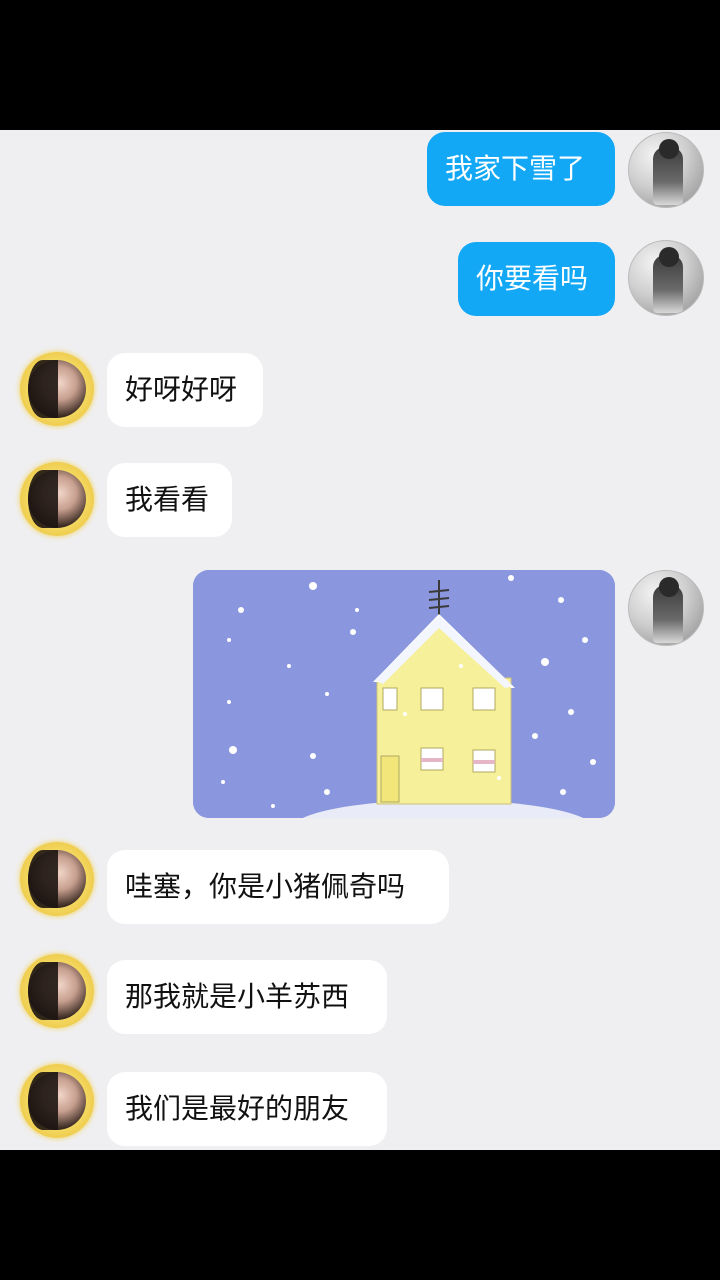 This screenshot has width=720, height=1280. I want to click on message-bubble: 你要看吗, so click(536, 279).